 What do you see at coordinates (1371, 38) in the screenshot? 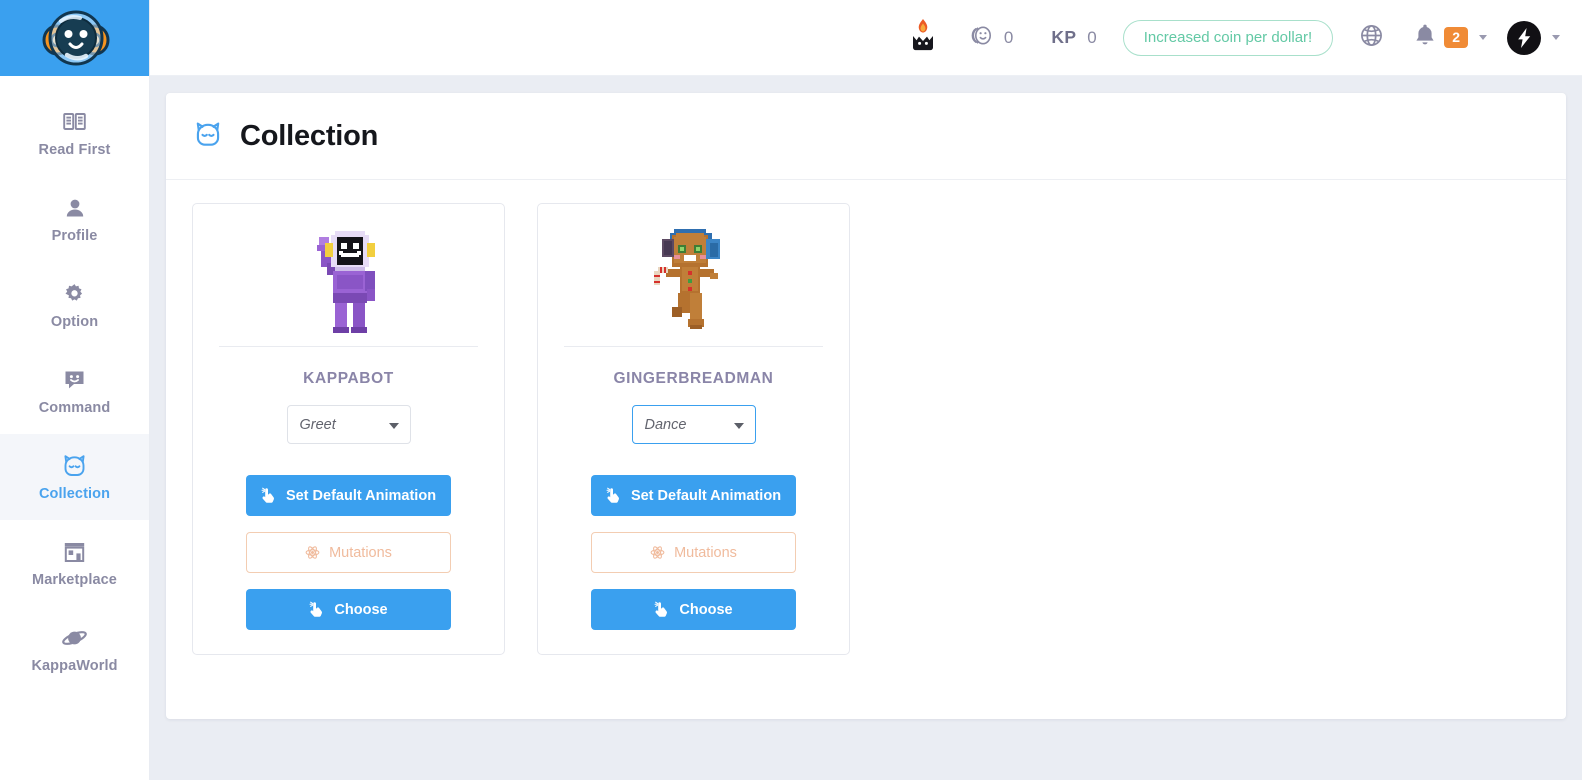
I see `globe-icon` at bounding box center [1371, 38].